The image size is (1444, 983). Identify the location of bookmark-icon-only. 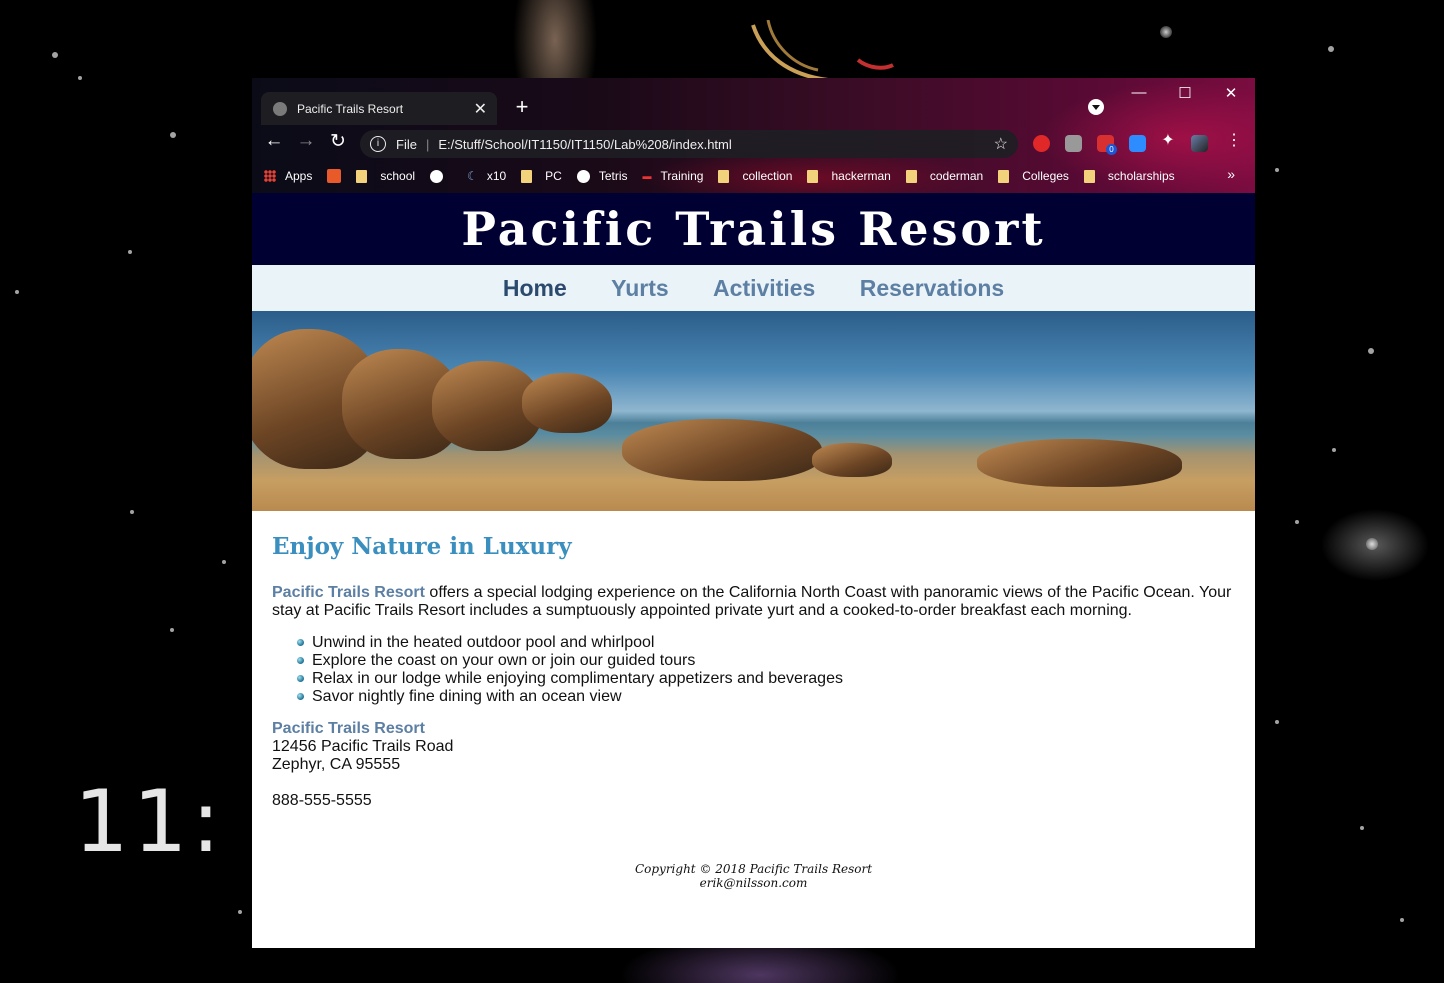
(334, 176).